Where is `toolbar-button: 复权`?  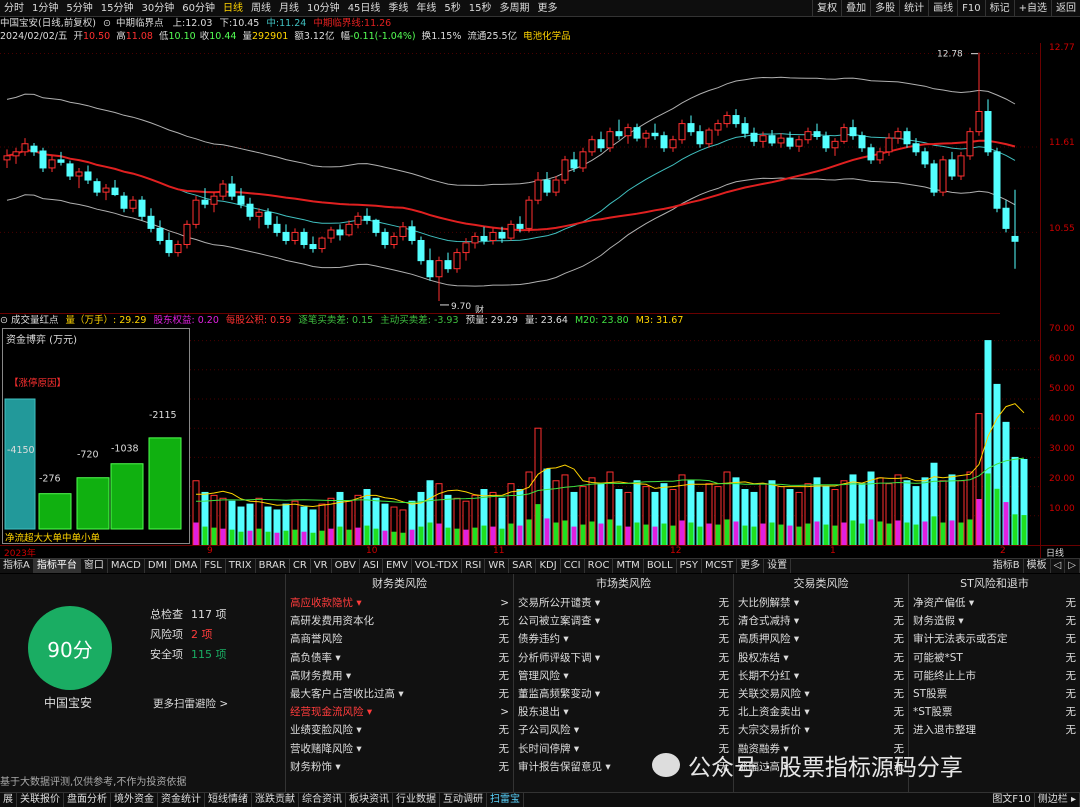
toolbar-button: 复权 is located at coordinates (826, 8).